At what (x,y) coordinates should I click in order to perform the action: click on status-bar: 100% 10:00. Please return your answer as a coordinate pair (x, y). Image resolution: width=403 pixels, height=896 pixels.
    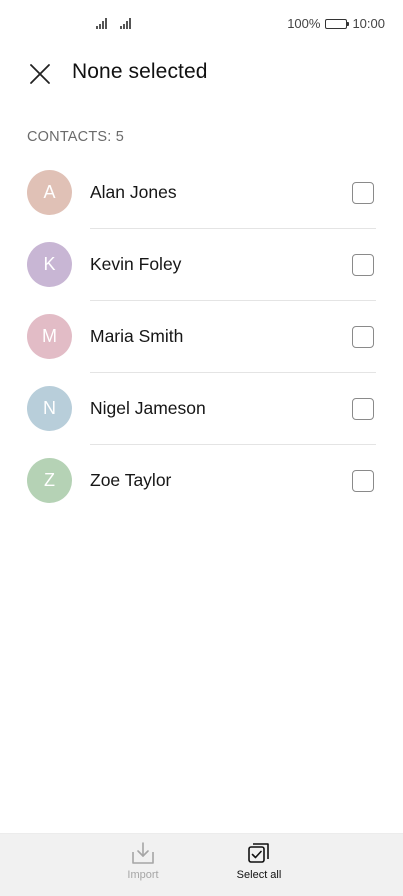
    Looking at the image, I should click on (201, 24).